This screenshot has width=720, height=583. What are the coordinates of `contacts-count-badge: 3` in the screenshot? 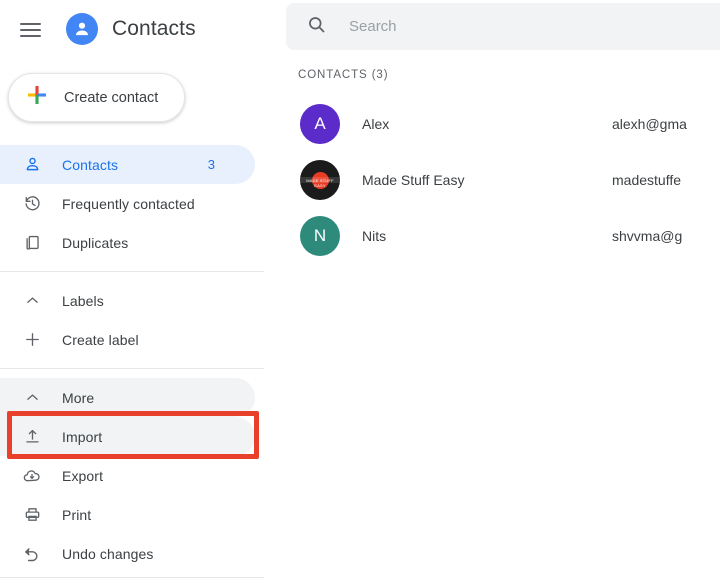 It's located at (211, 164).